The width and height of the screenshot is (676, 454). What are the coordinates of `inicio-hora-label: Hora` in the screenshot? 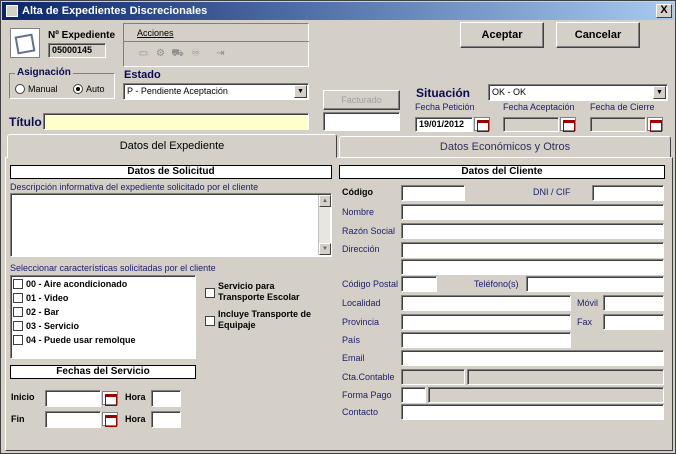 It's located at (135, 397).